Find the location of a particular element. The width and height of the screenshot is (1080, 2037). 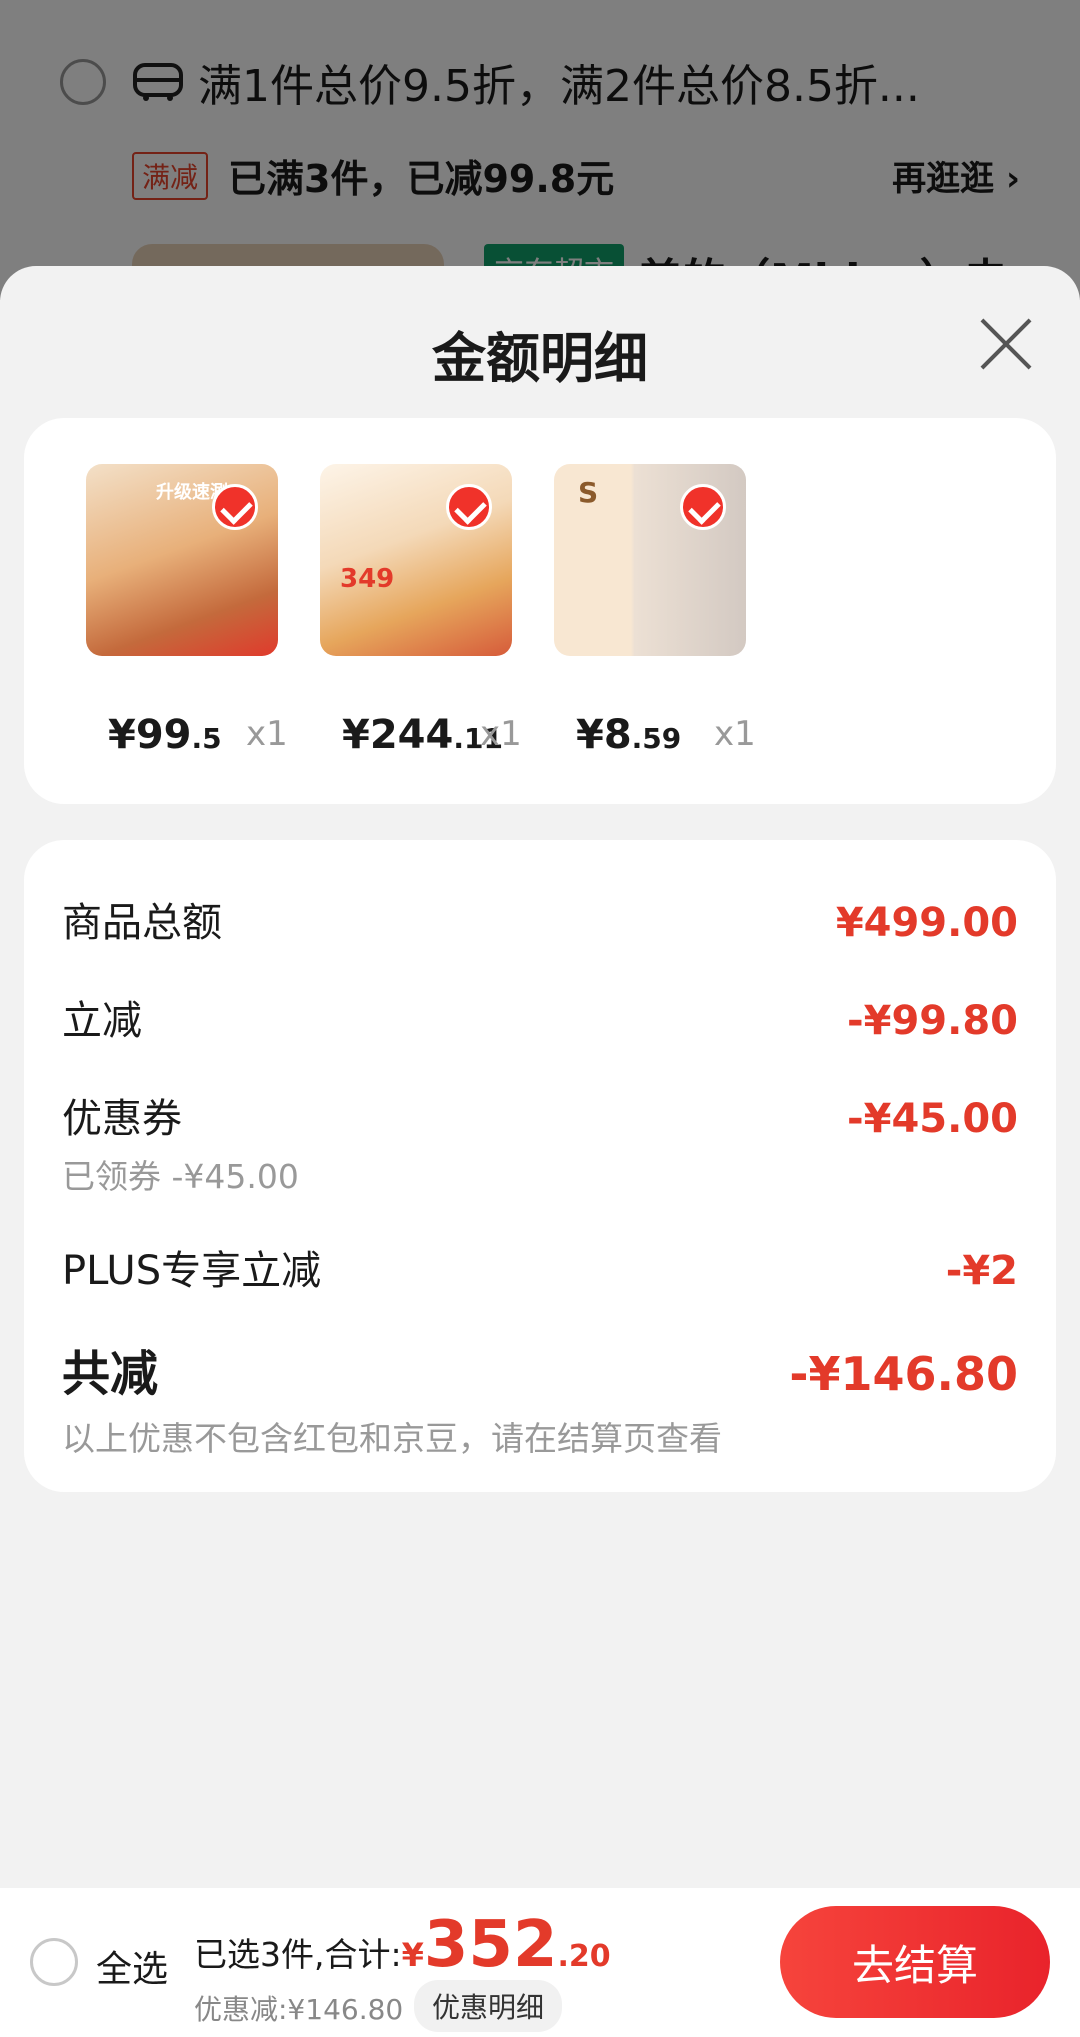

product-price: ¥244.11 is located at coordinates (422, 735).